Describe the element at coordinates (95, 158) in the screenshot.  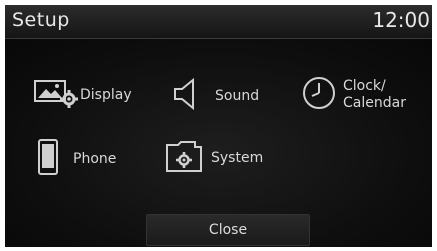
I see `phone-label: Phone` at that location.